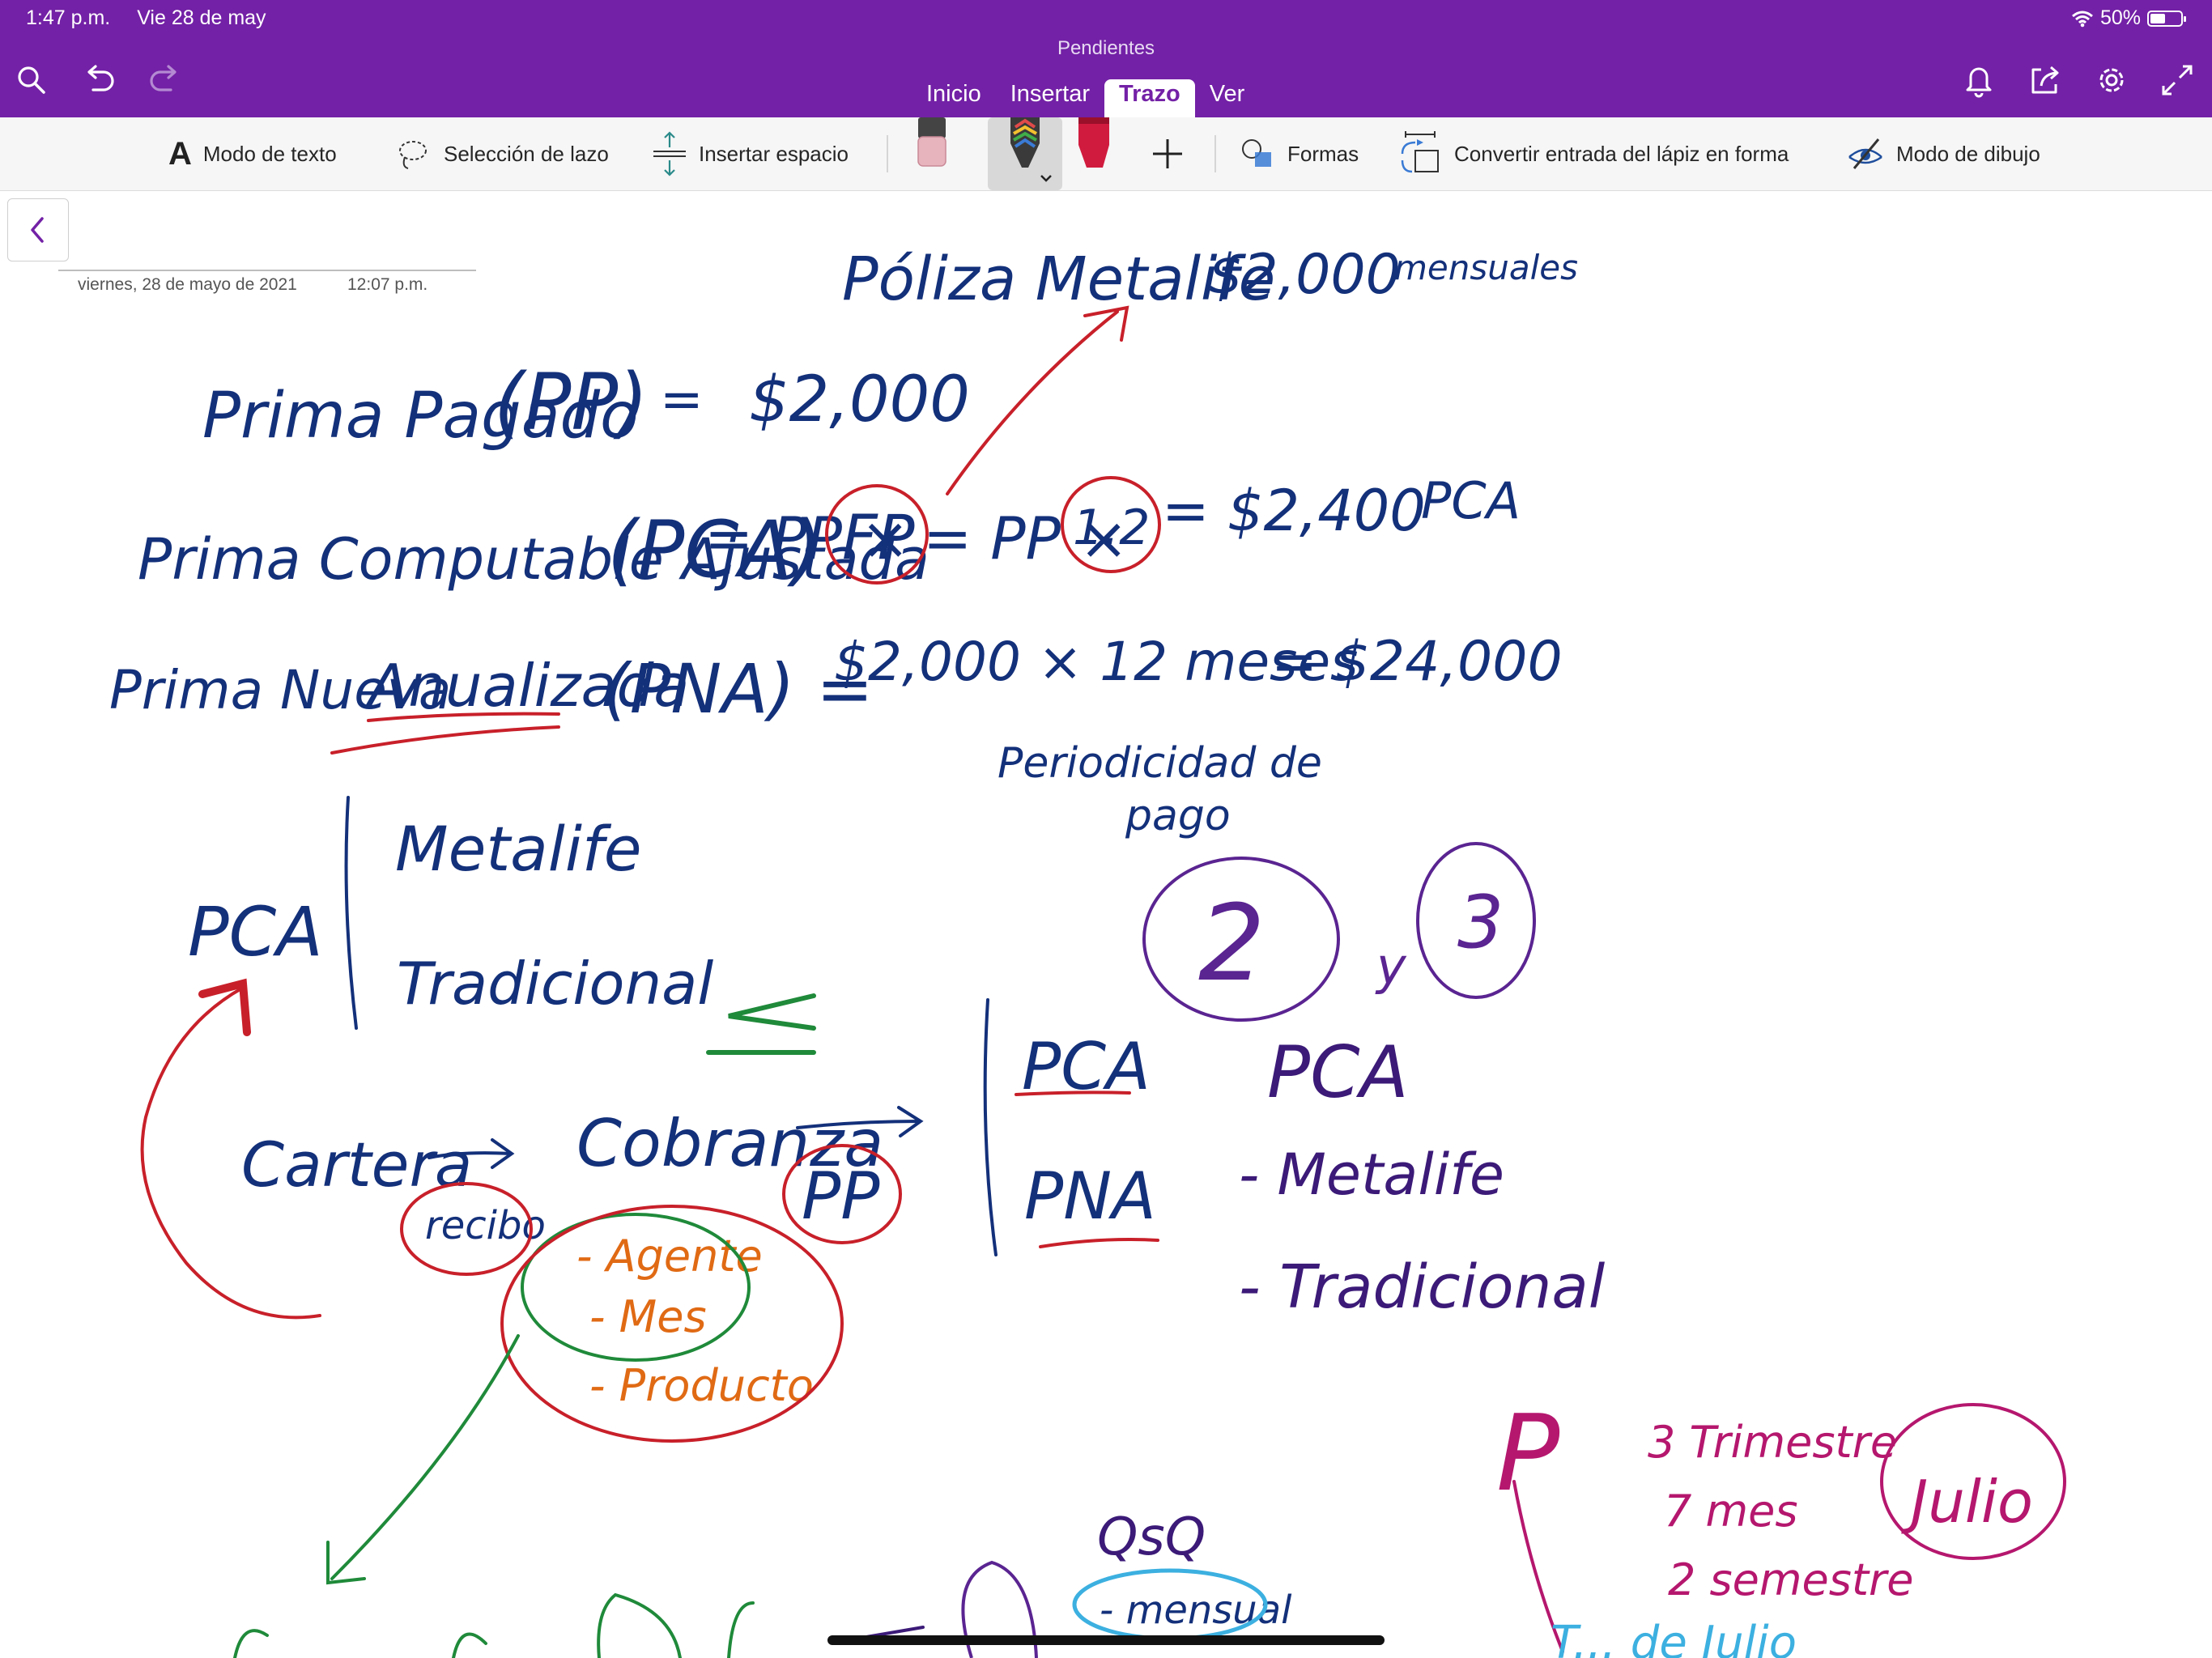 This screenshot has height=1658, width=2212. I want to click on ink-pna-eq: (PNA) =, so click(739, 689).